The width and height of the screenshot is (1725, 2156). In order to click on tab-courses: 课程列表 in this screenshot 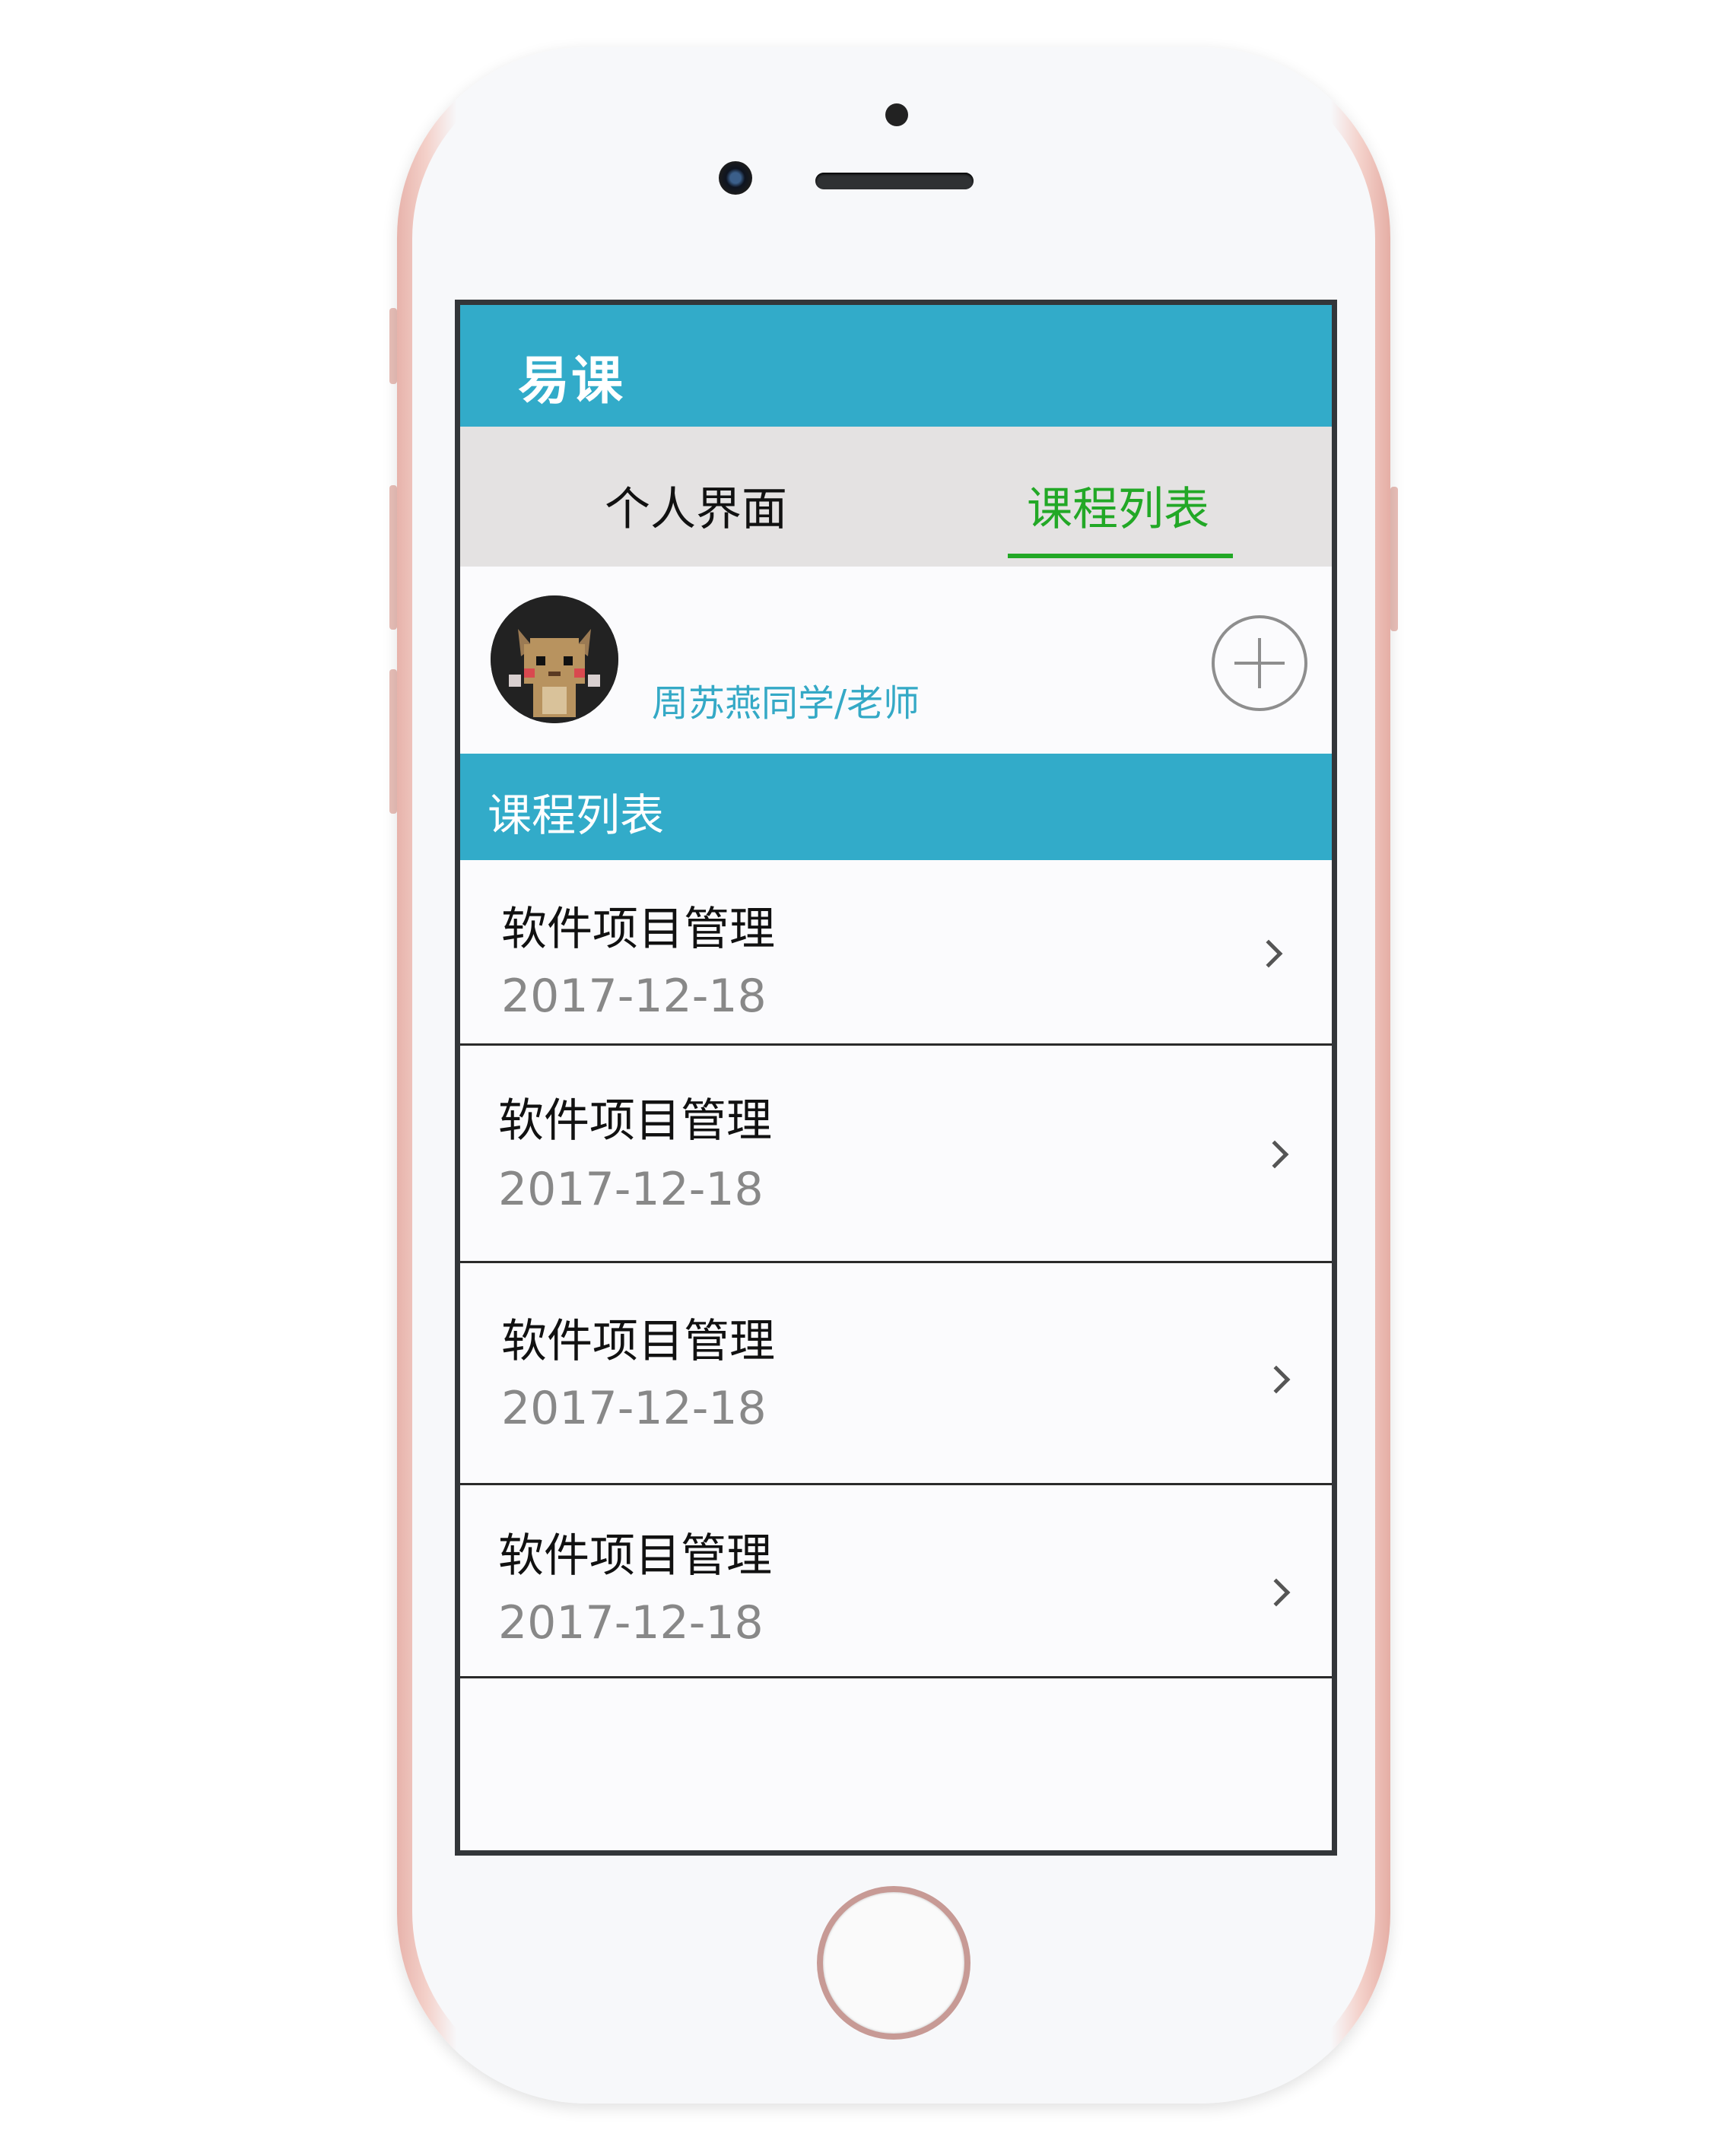, I will do `click(1118, 505)`.